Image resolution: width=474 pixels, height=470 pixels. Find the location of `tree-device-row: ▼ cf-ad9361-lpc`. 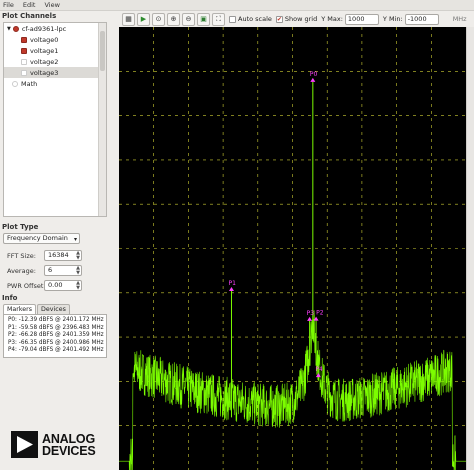

tree-device-row: ▼ cf-ad9361-lpc is located at coordinates (55, 28).